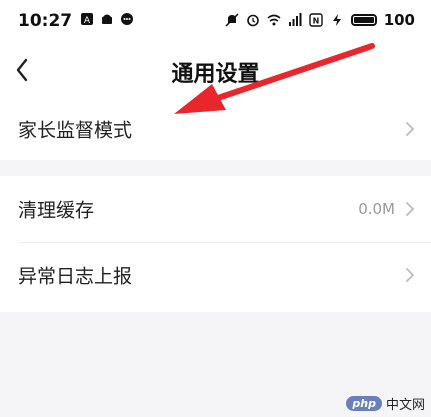  I want to click on watermark: php 中文网, so click(385, 403).